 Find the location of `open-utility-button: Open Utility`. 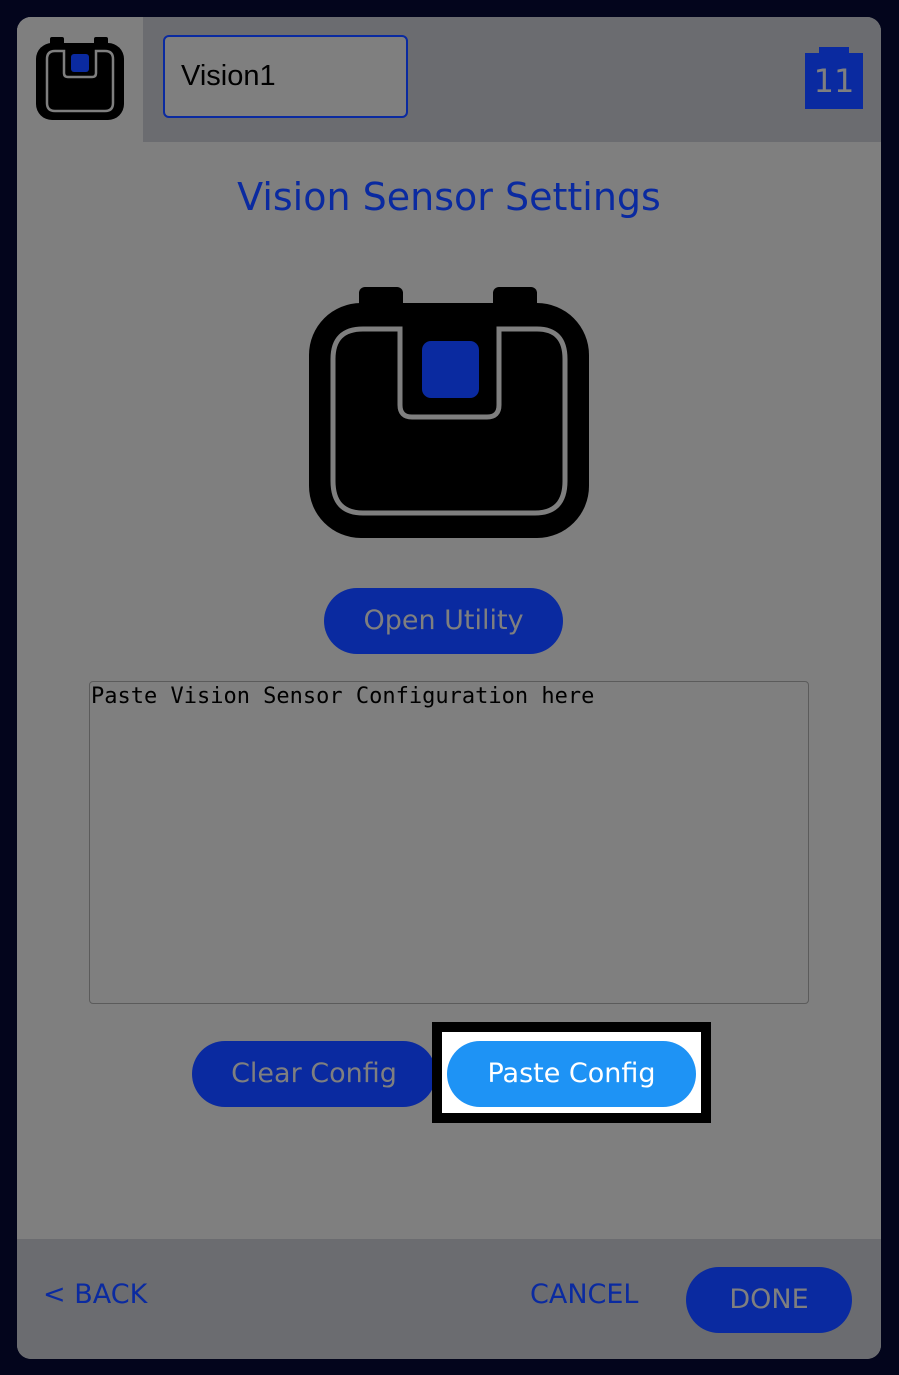

open-utility-button: Open Utility is located at coordinates (443, 621).